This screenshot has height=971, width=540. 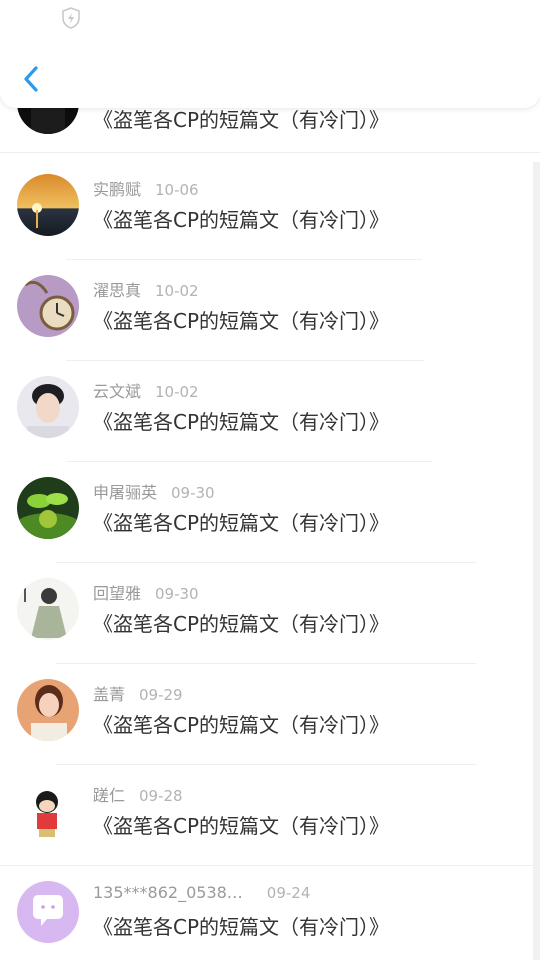 What do you see at coordinates (146, 390) in the screenshot?
I see `comment-meta: 云文斌 10-02` at bounding box center [146, 390].